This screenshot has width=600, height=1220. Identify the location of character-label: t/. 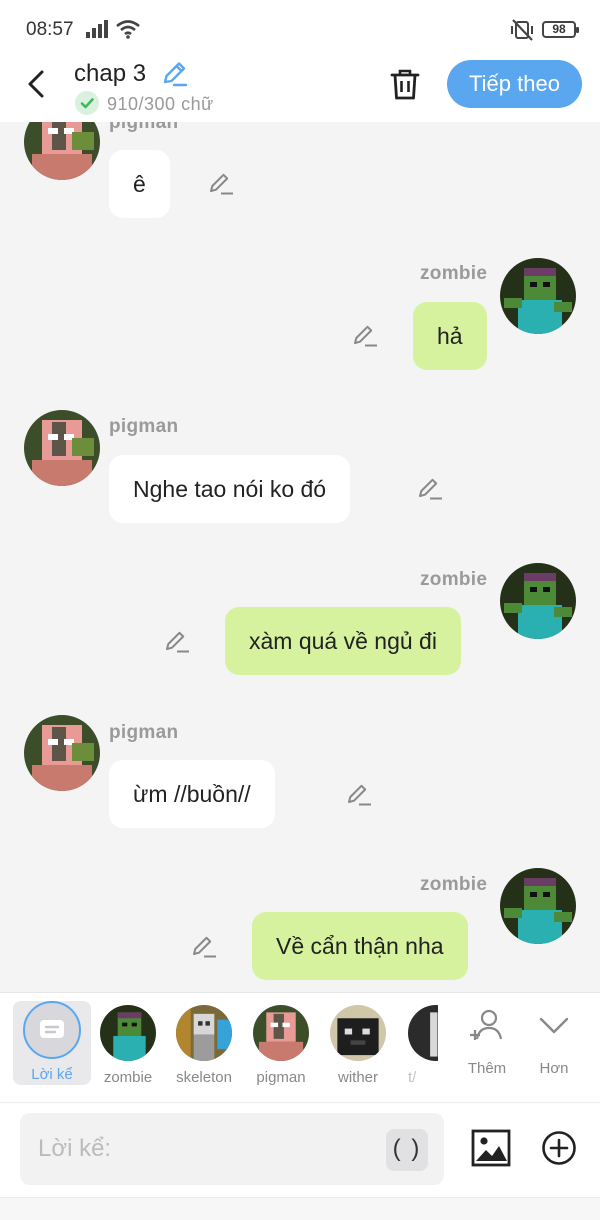
(412, 1077).